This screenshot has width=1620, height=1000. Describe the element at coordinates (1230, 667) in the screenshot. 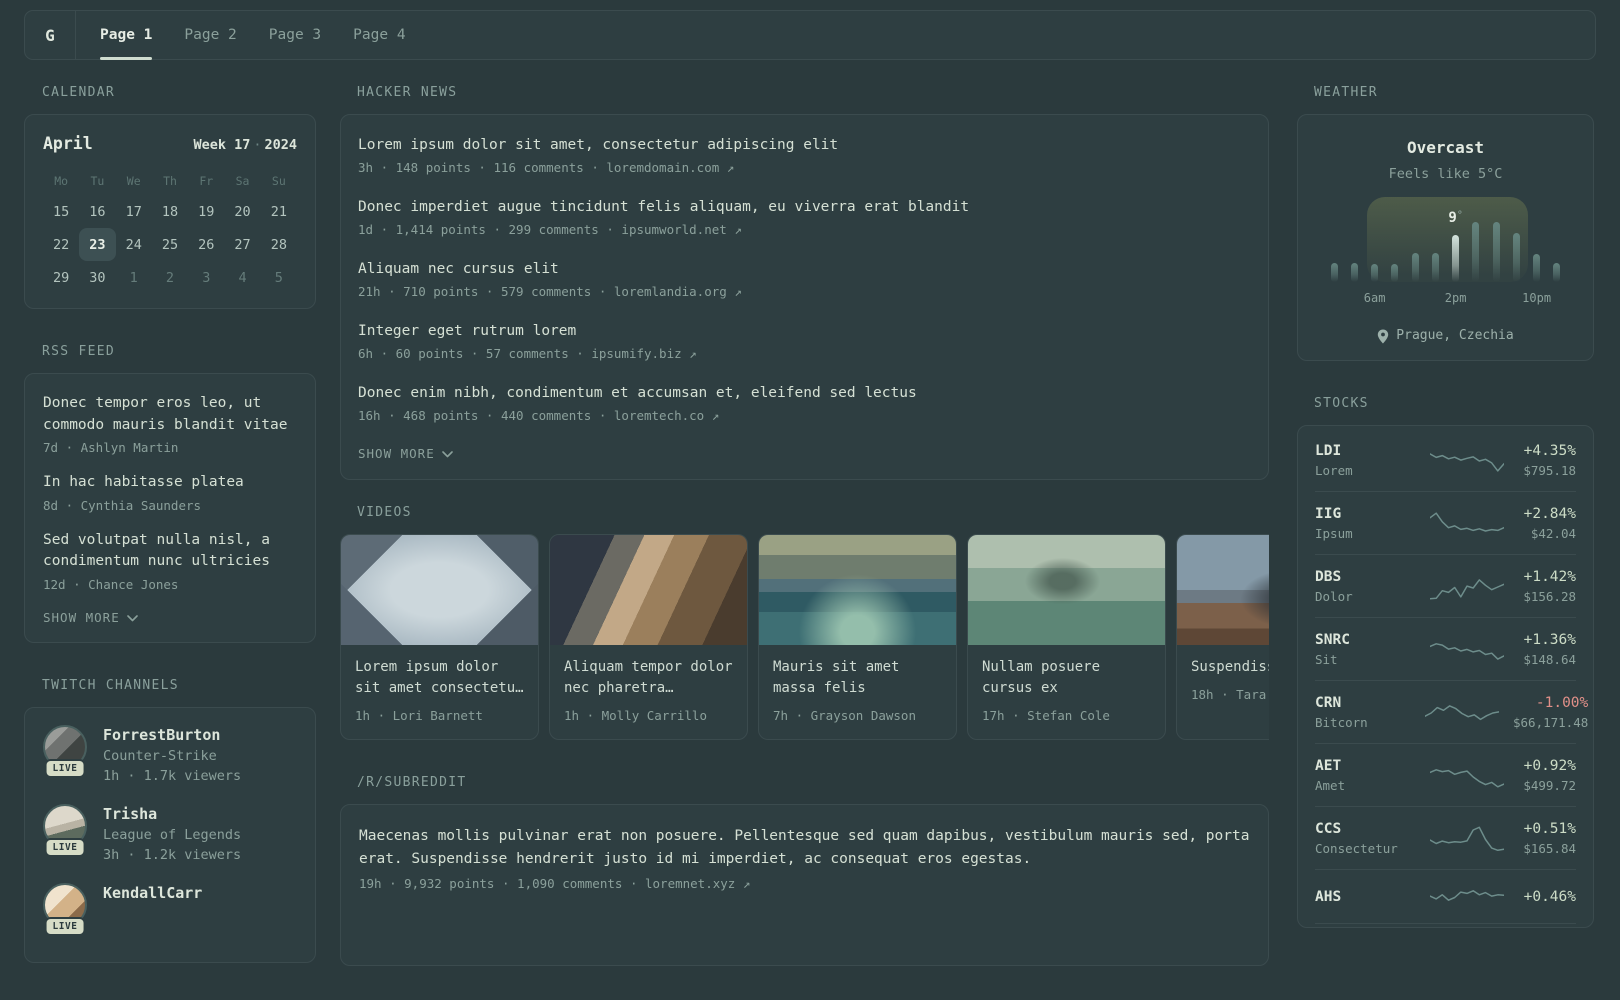

I see `video-title: Suspendisse diam` at that location.